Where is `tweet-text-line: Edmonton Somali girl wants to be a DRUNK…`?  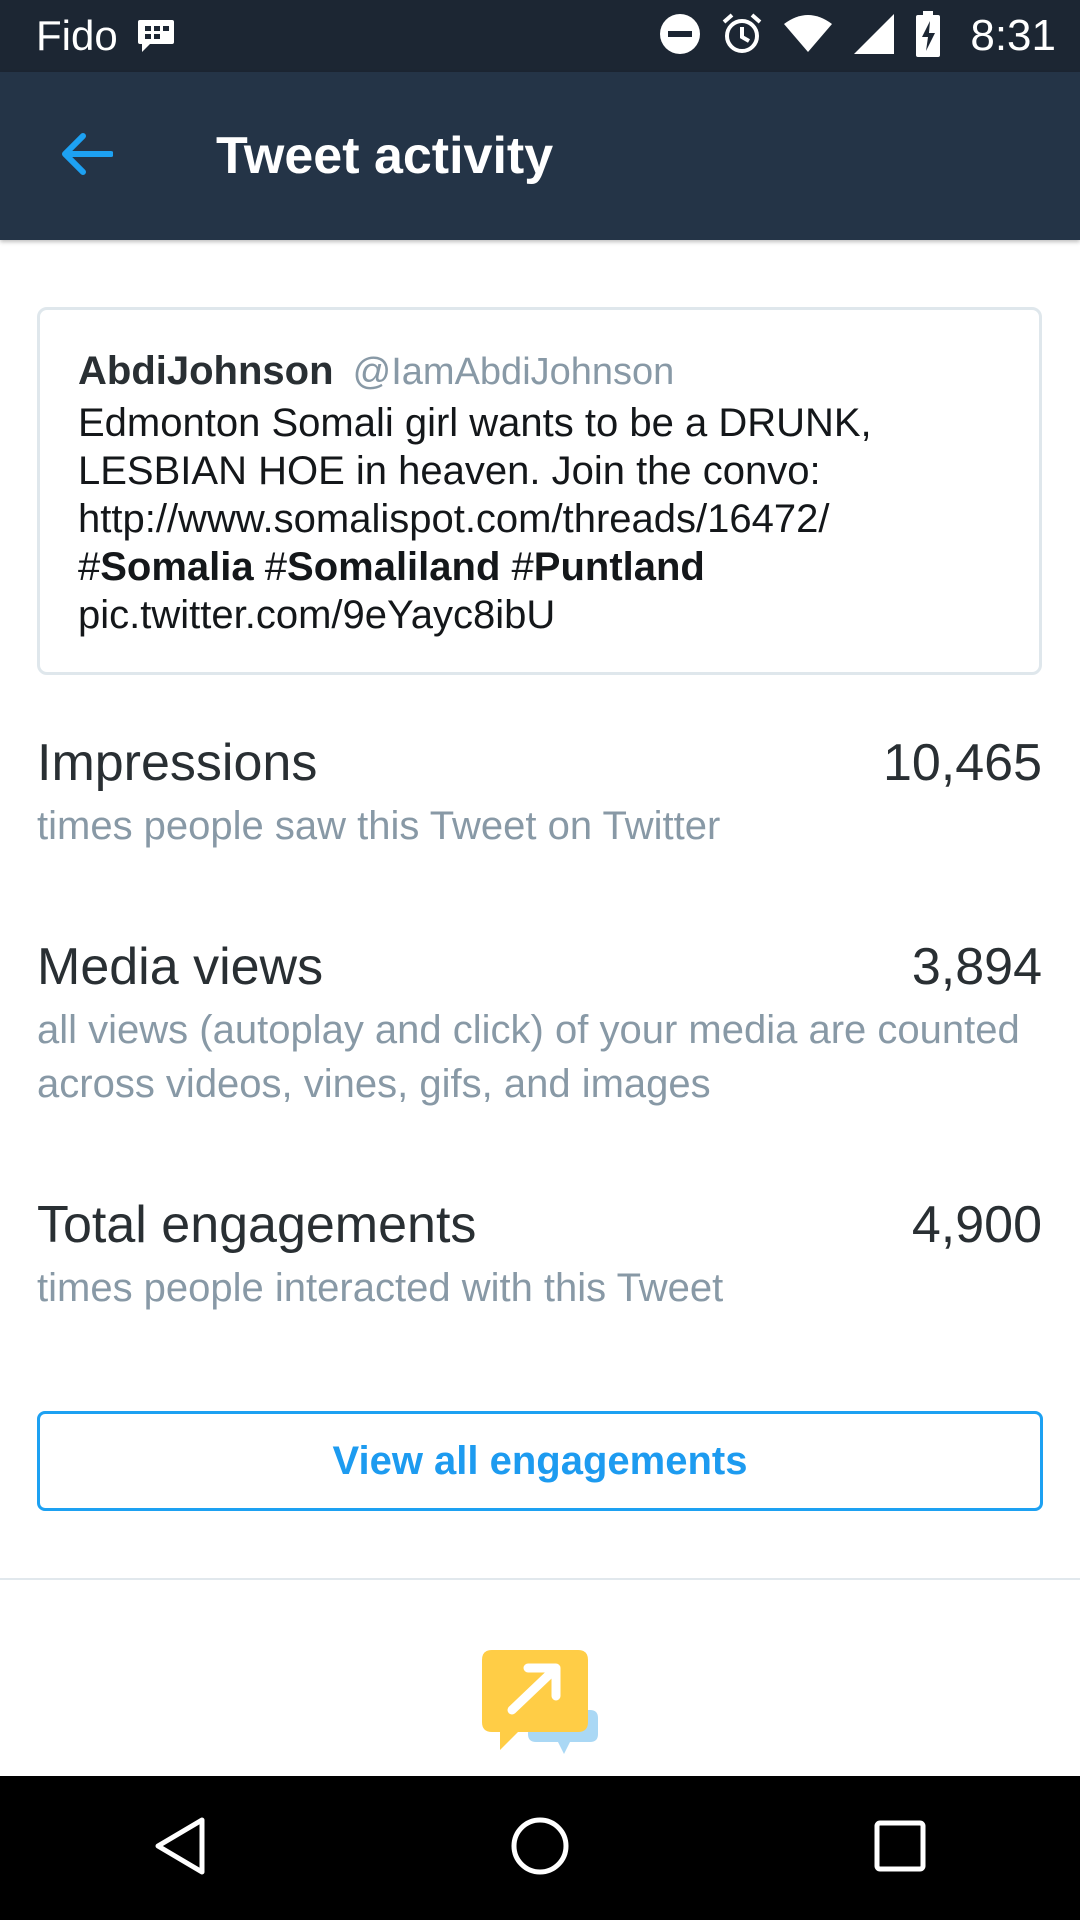
tweet-text-line: Edmonton Somali girl wants to be a DRUNK… is located at coordinates (475, 423).